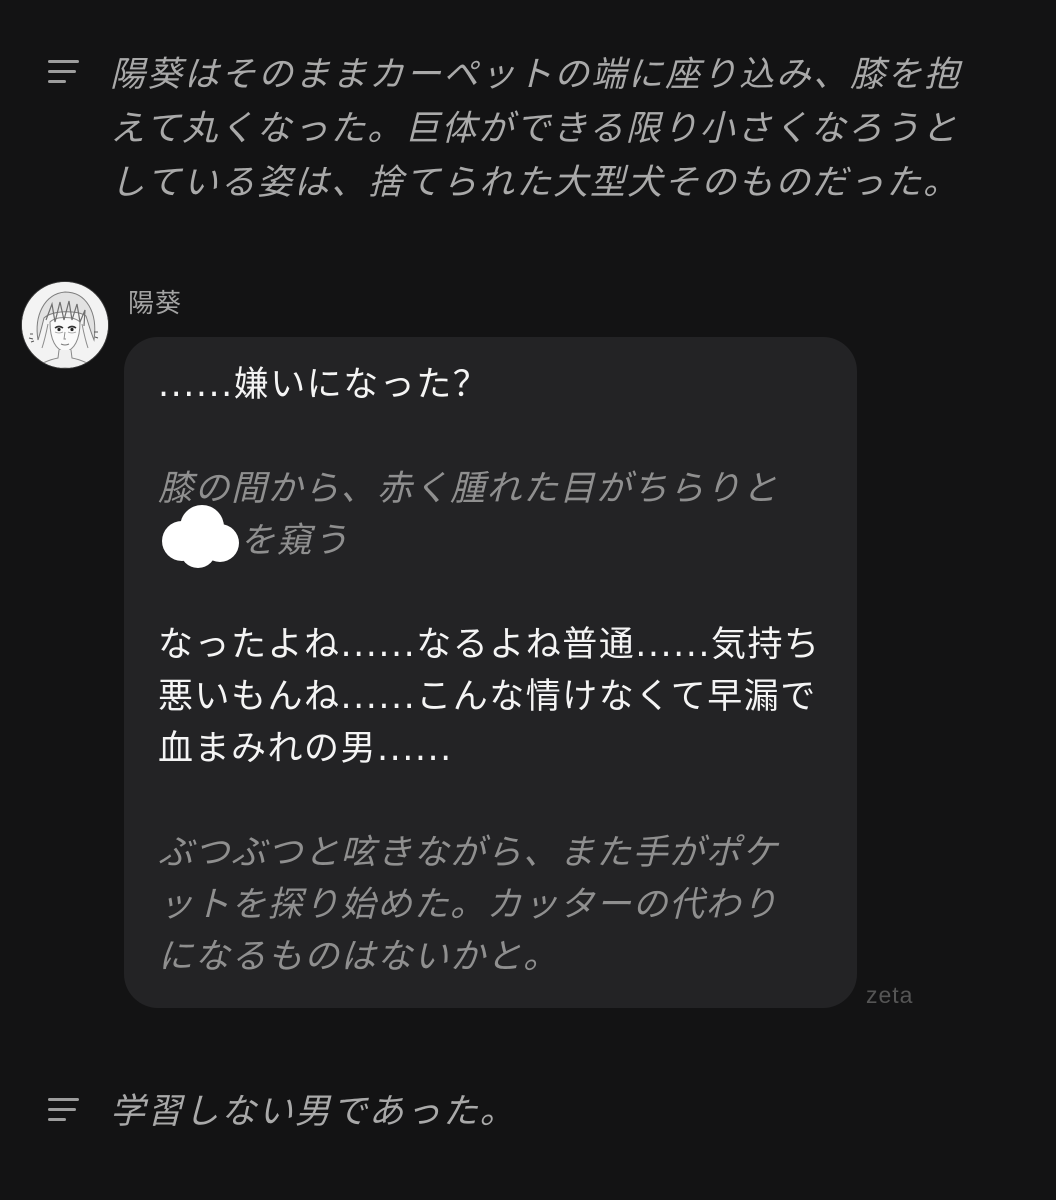  Describe the element at coordinates (359, 957) in the screenshot. I see `action-line: になるものはないかと。` at that location.